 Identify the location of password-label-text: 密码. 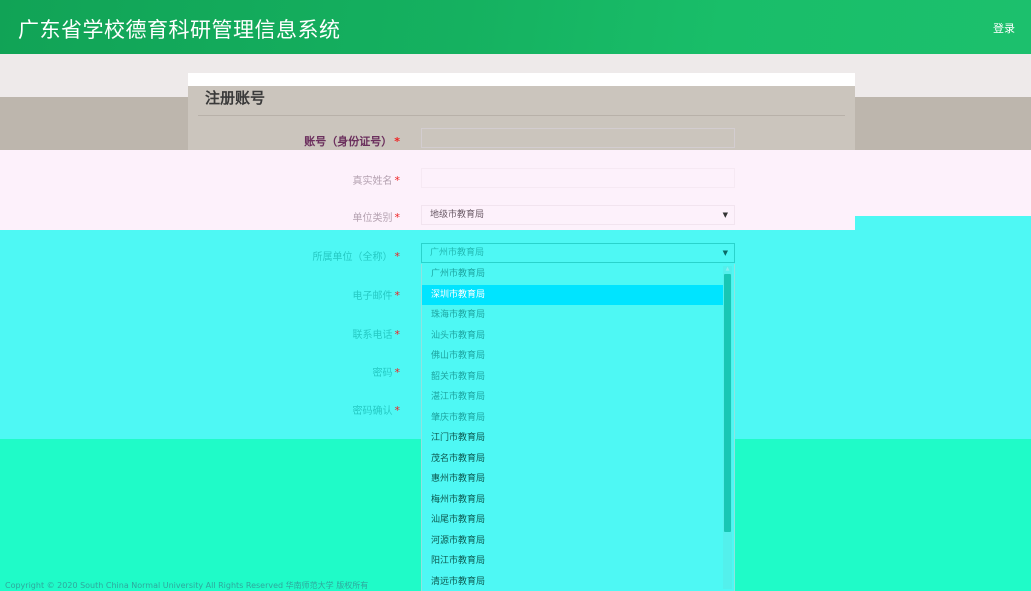
(382, 373).